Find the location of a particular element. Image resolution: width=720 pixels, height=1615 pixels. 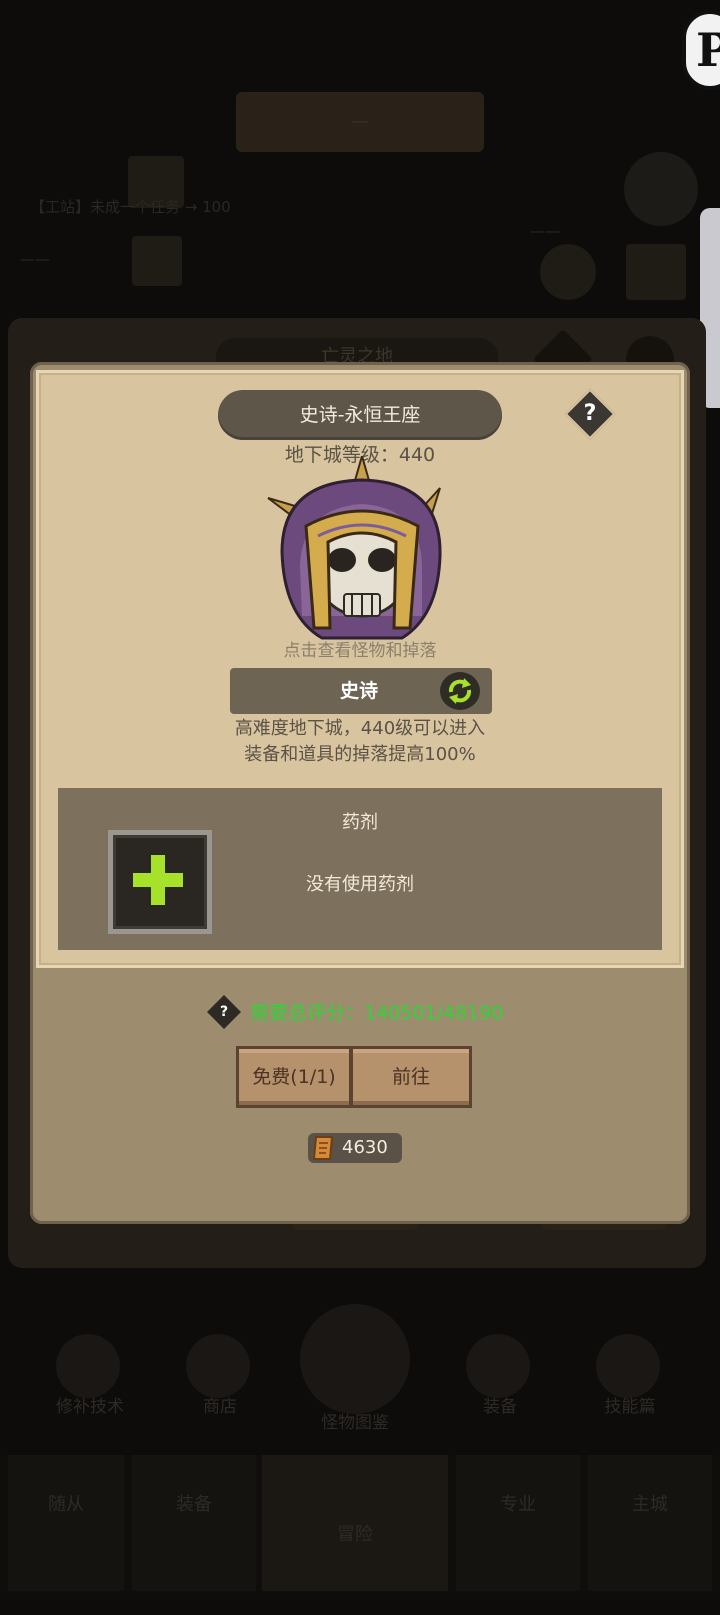

bg-nav-label-2: 商店 is located at coordinates (220, 1407).